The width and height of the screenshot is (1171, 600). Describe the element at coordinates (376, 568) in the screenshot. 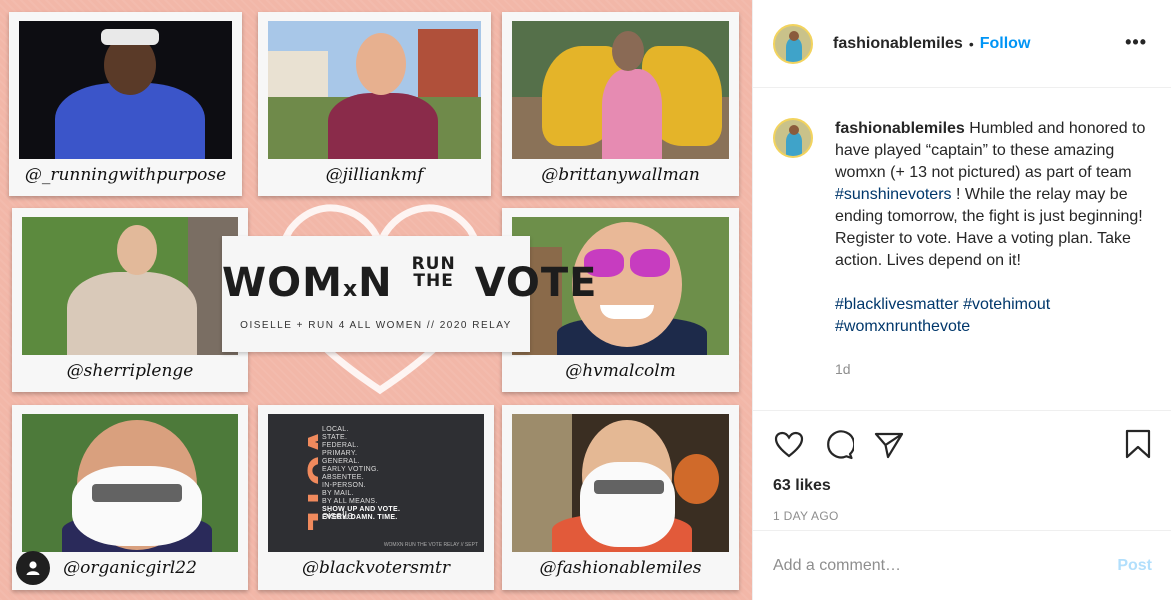

I see `handle-7: @blackvotersmtr` at that location.